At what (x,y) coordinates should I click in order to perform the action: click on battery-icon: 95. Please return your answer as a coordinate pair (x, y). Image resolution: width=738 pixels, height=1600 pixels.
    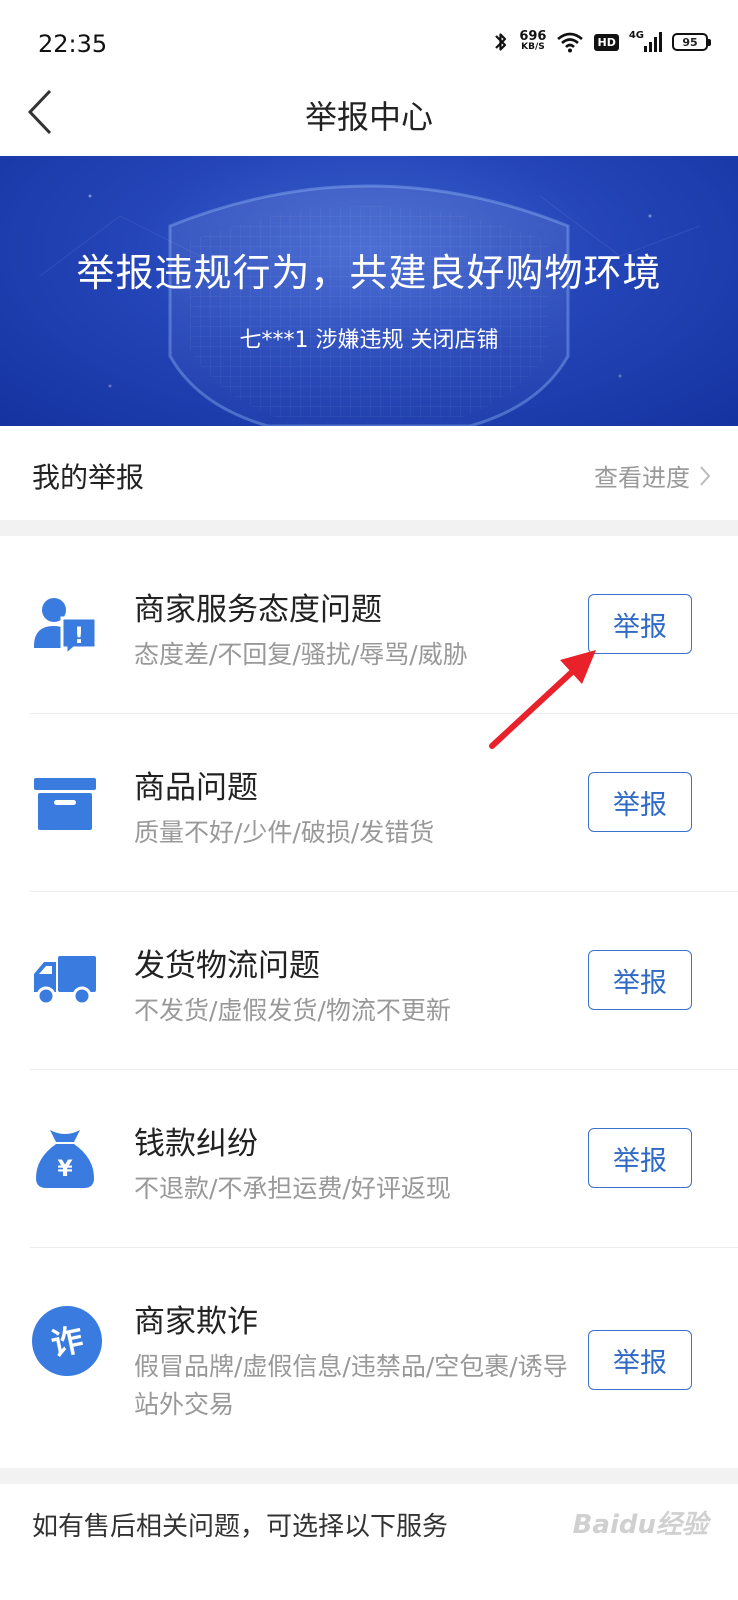
    Looking at the image, I should click on (691, 42).